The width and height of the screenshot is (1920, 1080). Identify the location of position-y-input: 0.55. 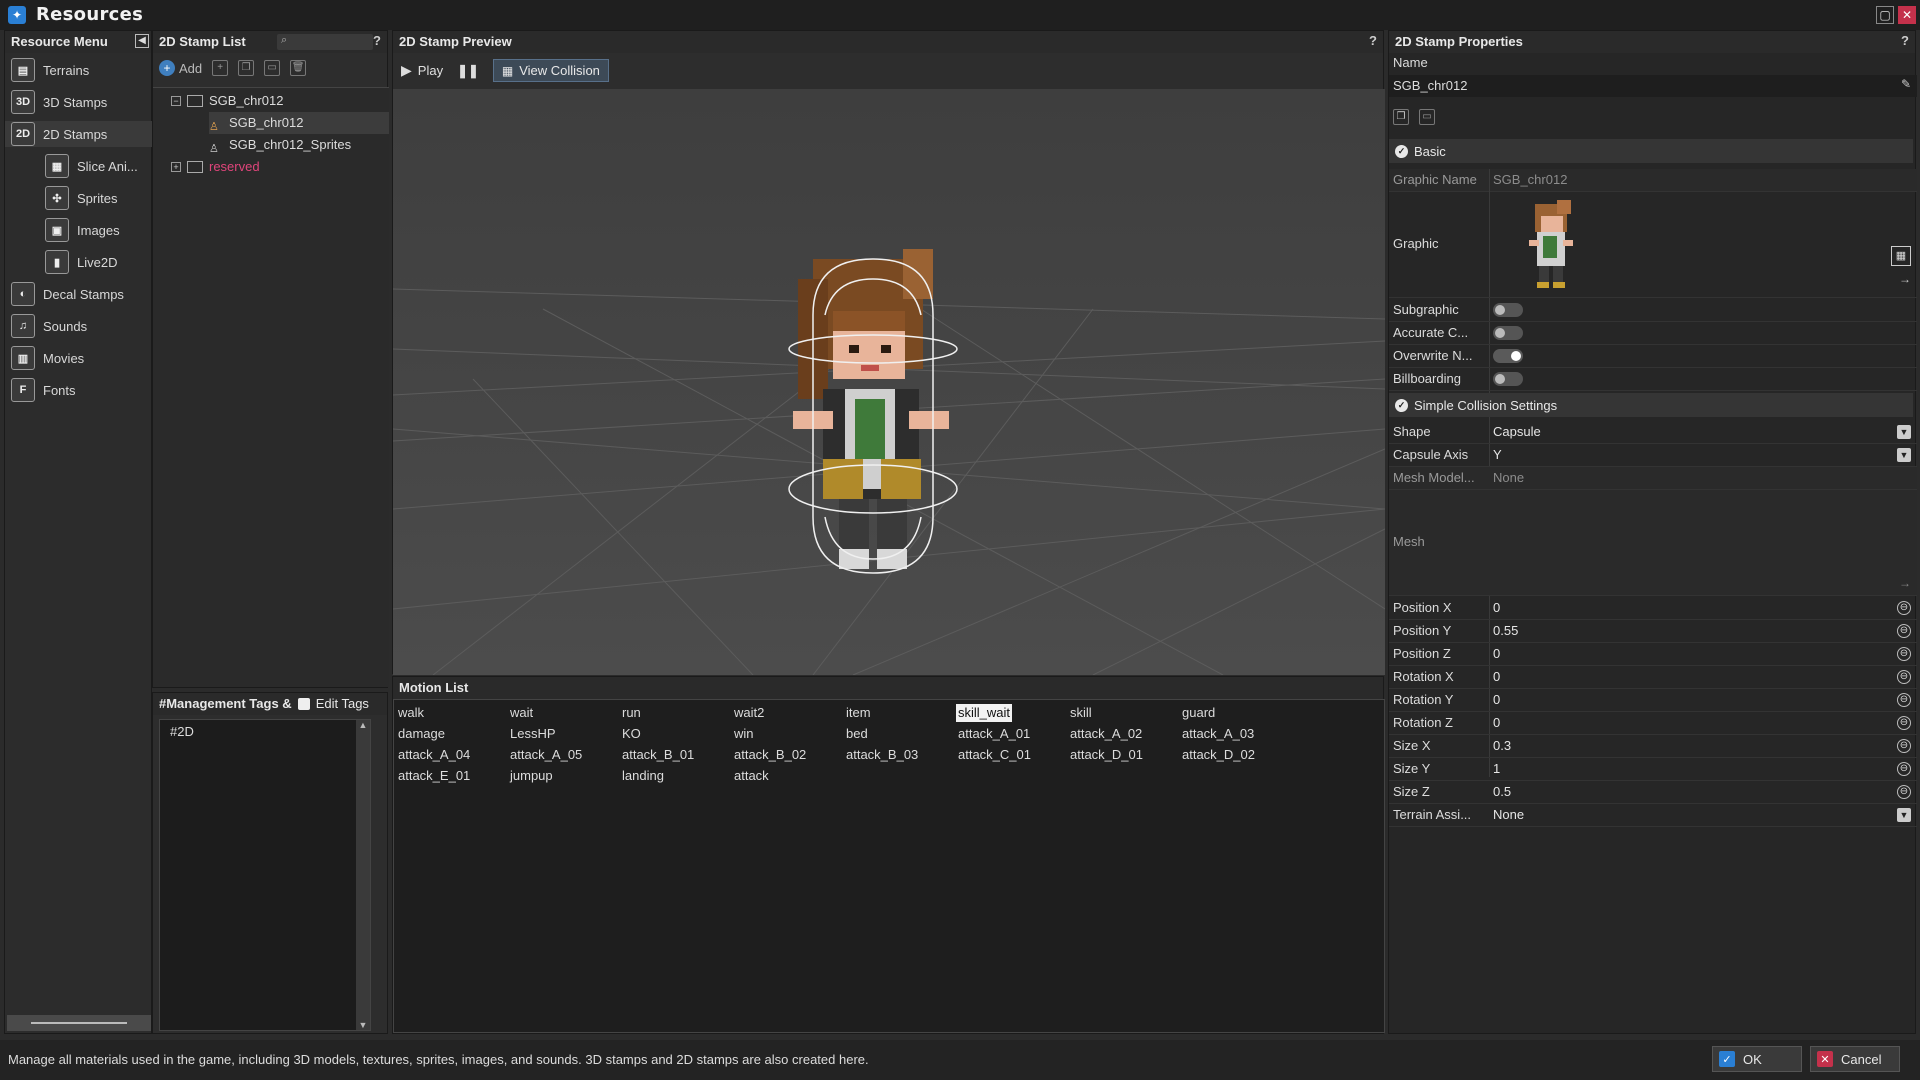
(1505, 630).